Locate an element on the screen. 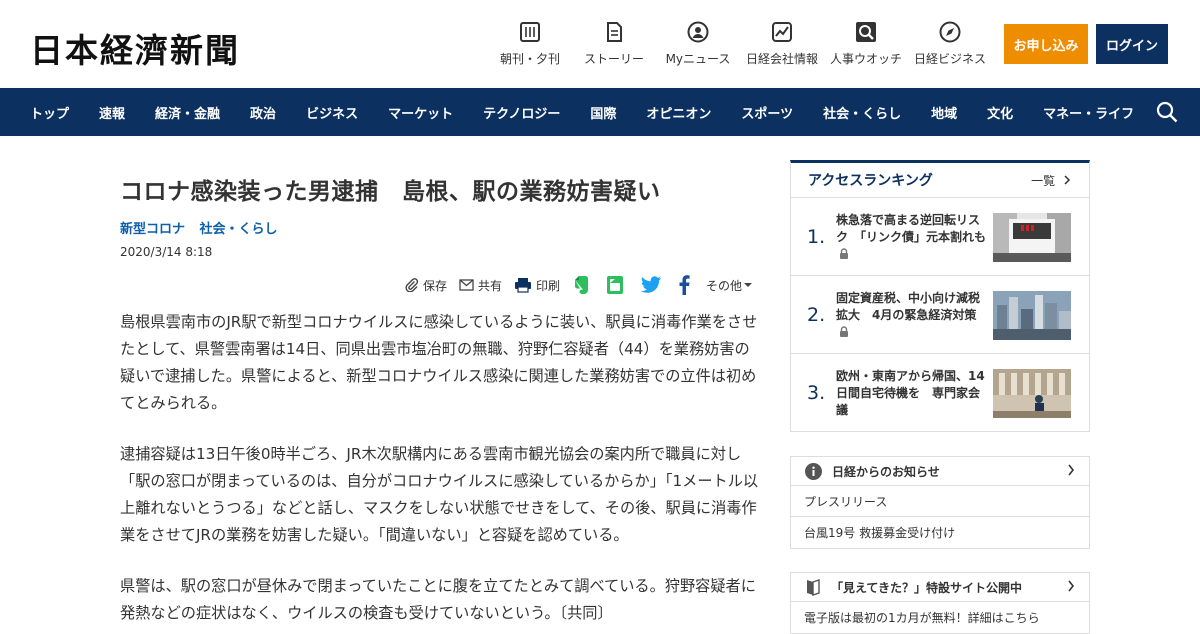 Image resolution: width=1200 pixels, height=634 pixels. ranking-title: アクセスランキング is located at coordinates (870, 181).